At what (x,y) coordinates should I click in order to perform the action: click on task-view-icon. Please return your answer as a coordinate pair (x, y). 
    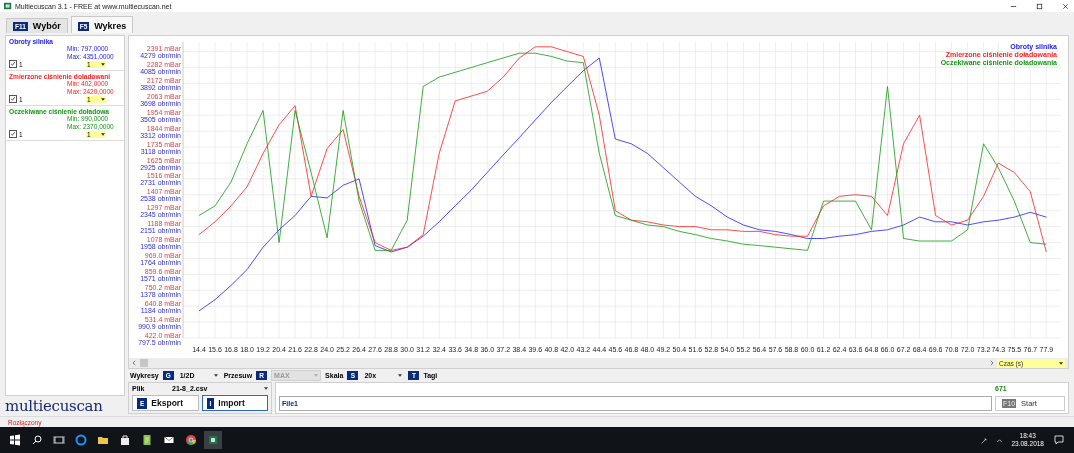
    Looking at the image, I should click on (59, 440).